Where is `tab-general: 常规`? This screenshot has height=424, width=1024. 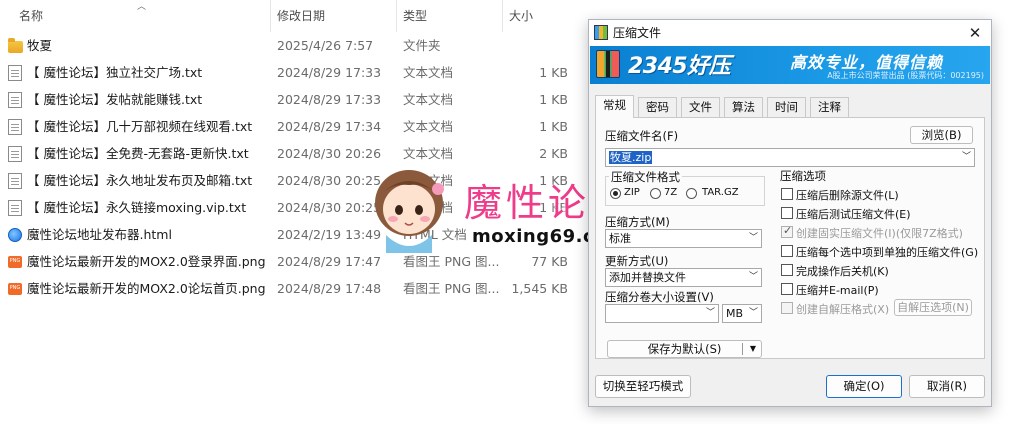
tab-general: 常规 is located at coordinates (614, 106).